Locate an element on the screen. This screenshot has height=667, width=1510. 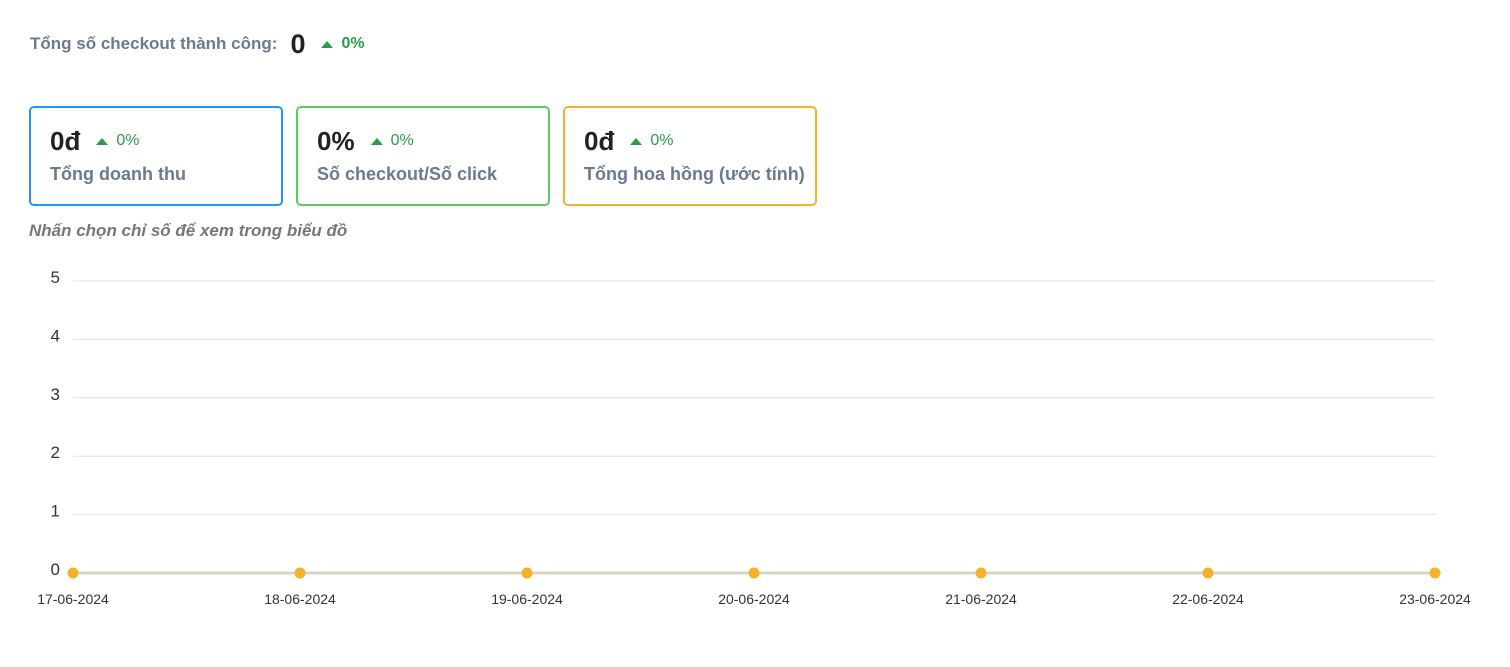
y-tick-label: 5 is located at coordinates (55, 277).